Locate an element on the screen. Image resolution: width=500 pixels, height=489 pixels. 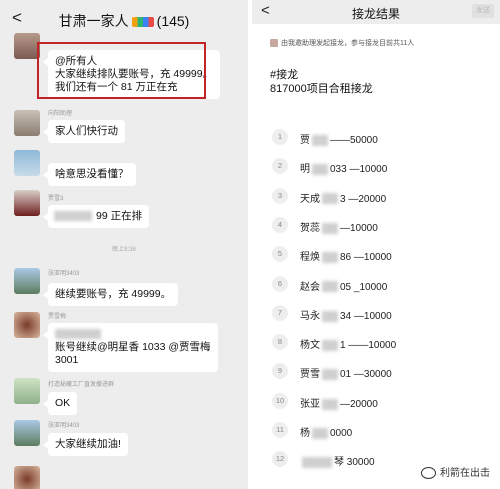
message-line: 家人们快行动 is located at coordinates (86, 131).